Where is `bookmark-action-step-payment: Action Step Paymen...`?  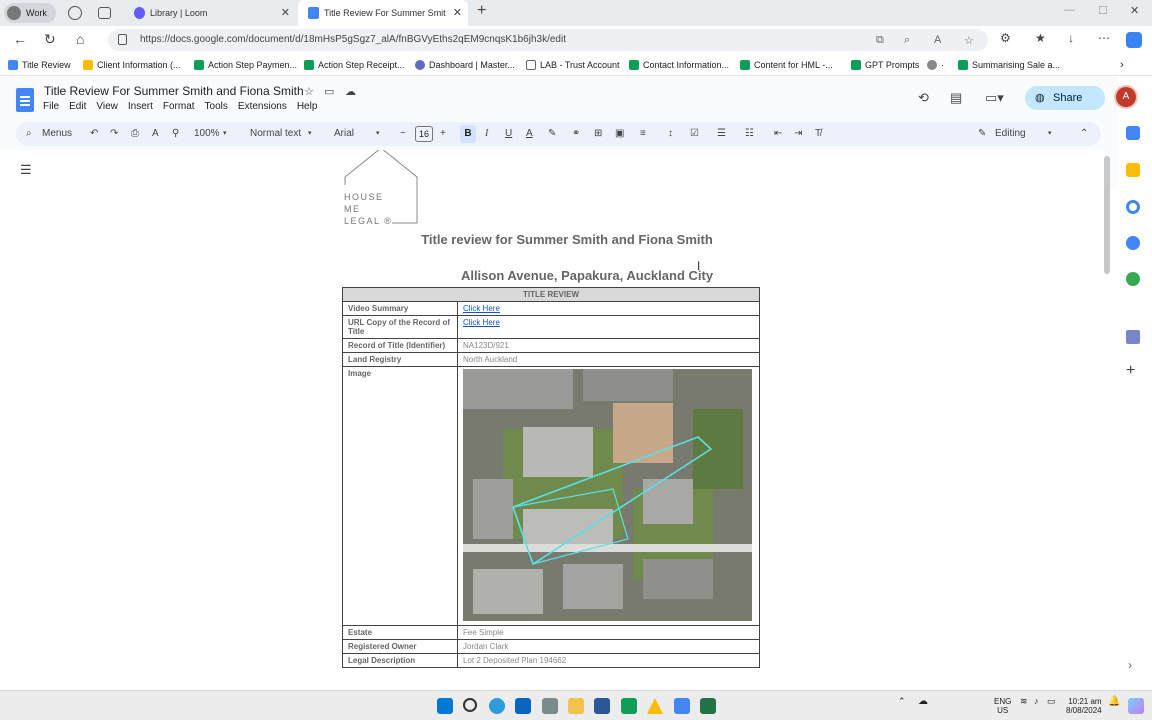
bookmark-action-step-payment: Action Step Paymen... is located at coordinates (245, 65).